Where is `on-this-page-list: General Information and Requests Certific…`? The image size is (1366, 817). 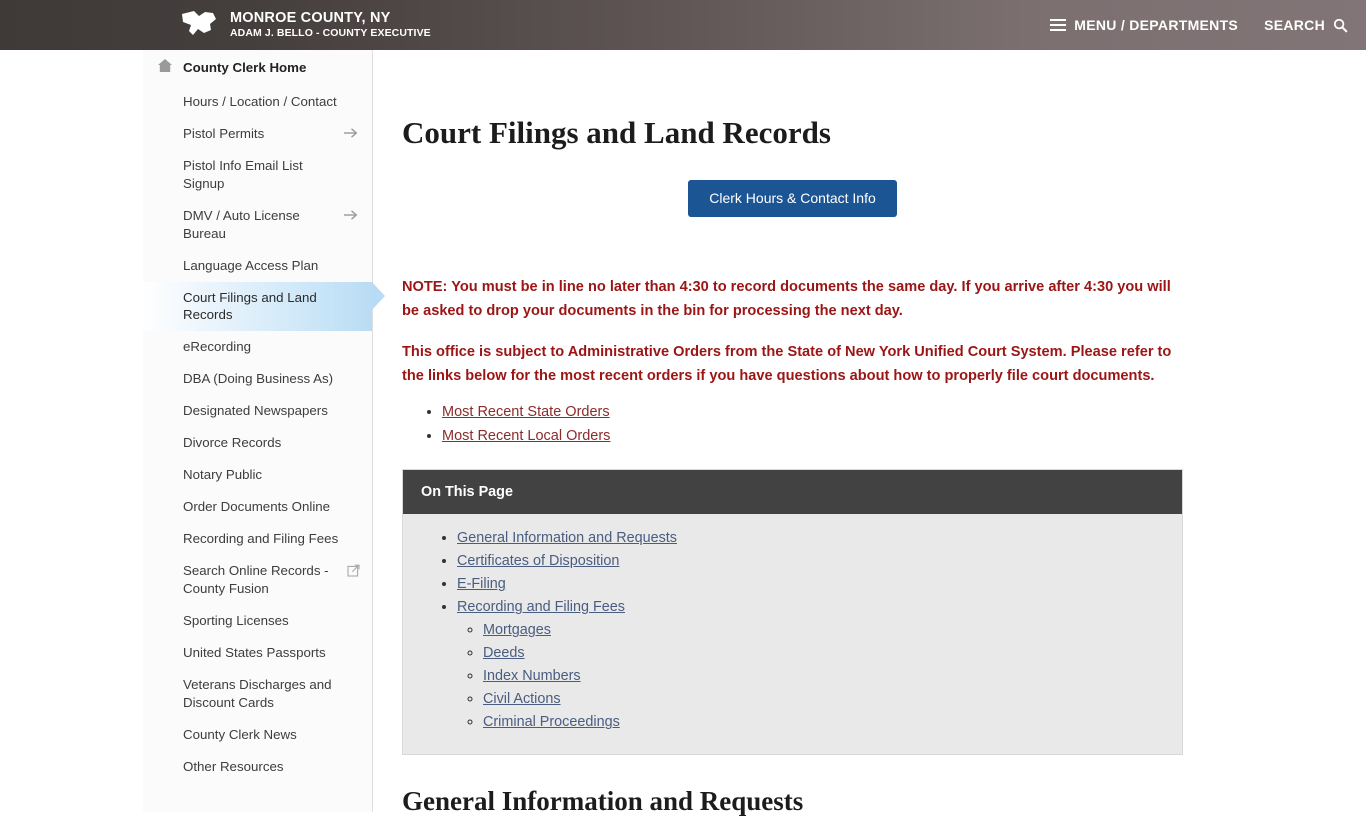
on-this-page-list: General Information and Requests Certific… is located at coordinates (792, 630).